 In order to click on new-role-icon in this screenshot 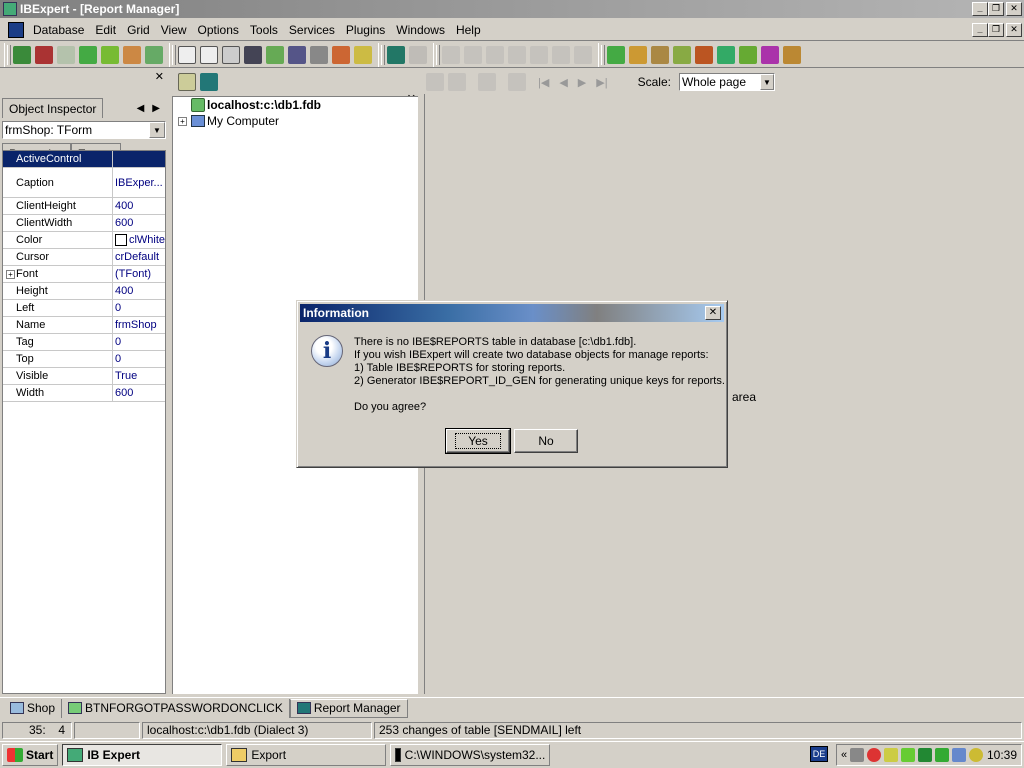, I will do `click(792, 54)`.